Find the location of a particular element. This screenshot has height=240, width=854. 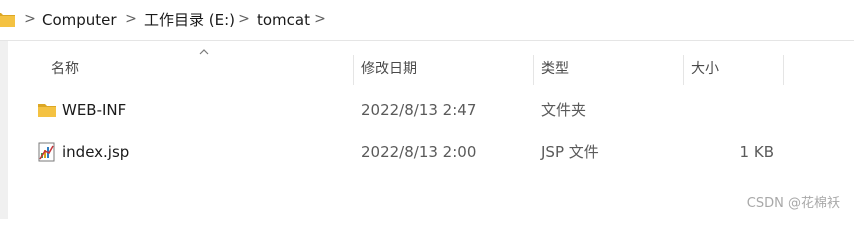

breadcrumb-item-tomcat: tomcat is located at coordinates (283, 20).